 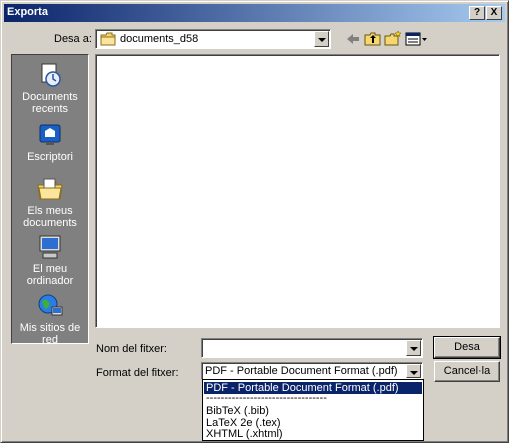 What do you see at coordinates (301, 371) in the screenshot?
I see `format-selected: PDF - Portable Document Format (.pdf)` at bounding box center [301, 371].